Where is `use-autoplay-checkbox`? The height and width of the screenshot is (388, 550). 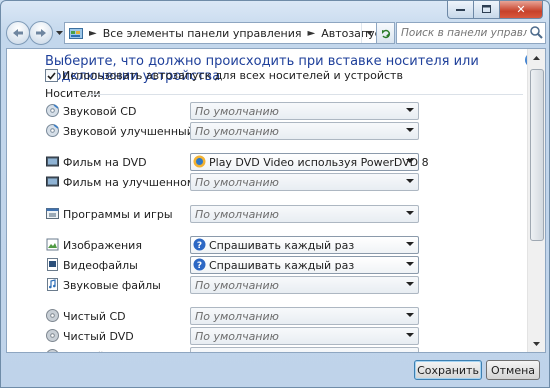 use-autoplay-checkbox is located at coordinates (51, 75).